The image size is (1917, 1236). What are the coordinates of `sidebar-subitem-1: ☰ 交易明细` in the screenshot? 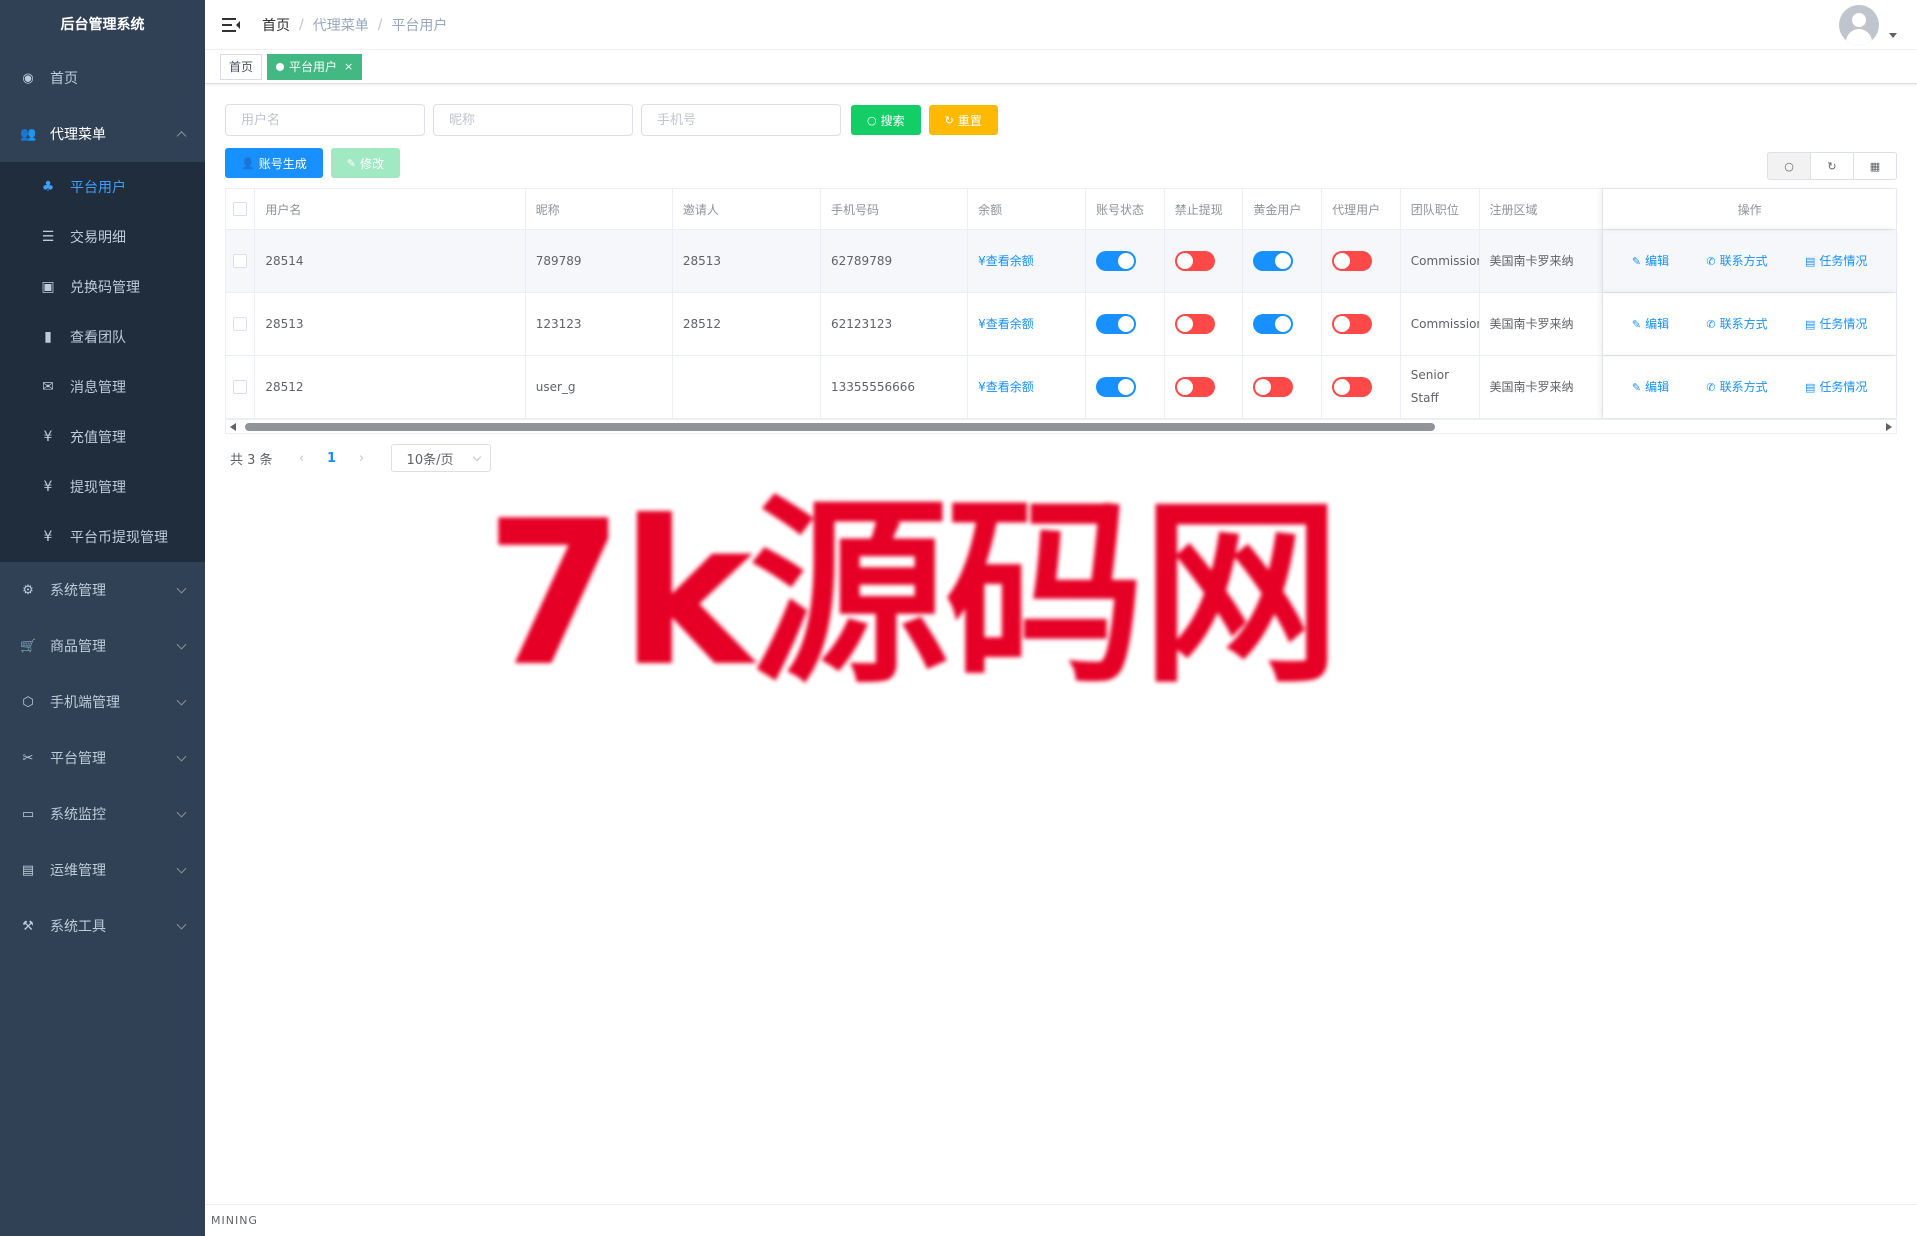 It's located at (102, 237).